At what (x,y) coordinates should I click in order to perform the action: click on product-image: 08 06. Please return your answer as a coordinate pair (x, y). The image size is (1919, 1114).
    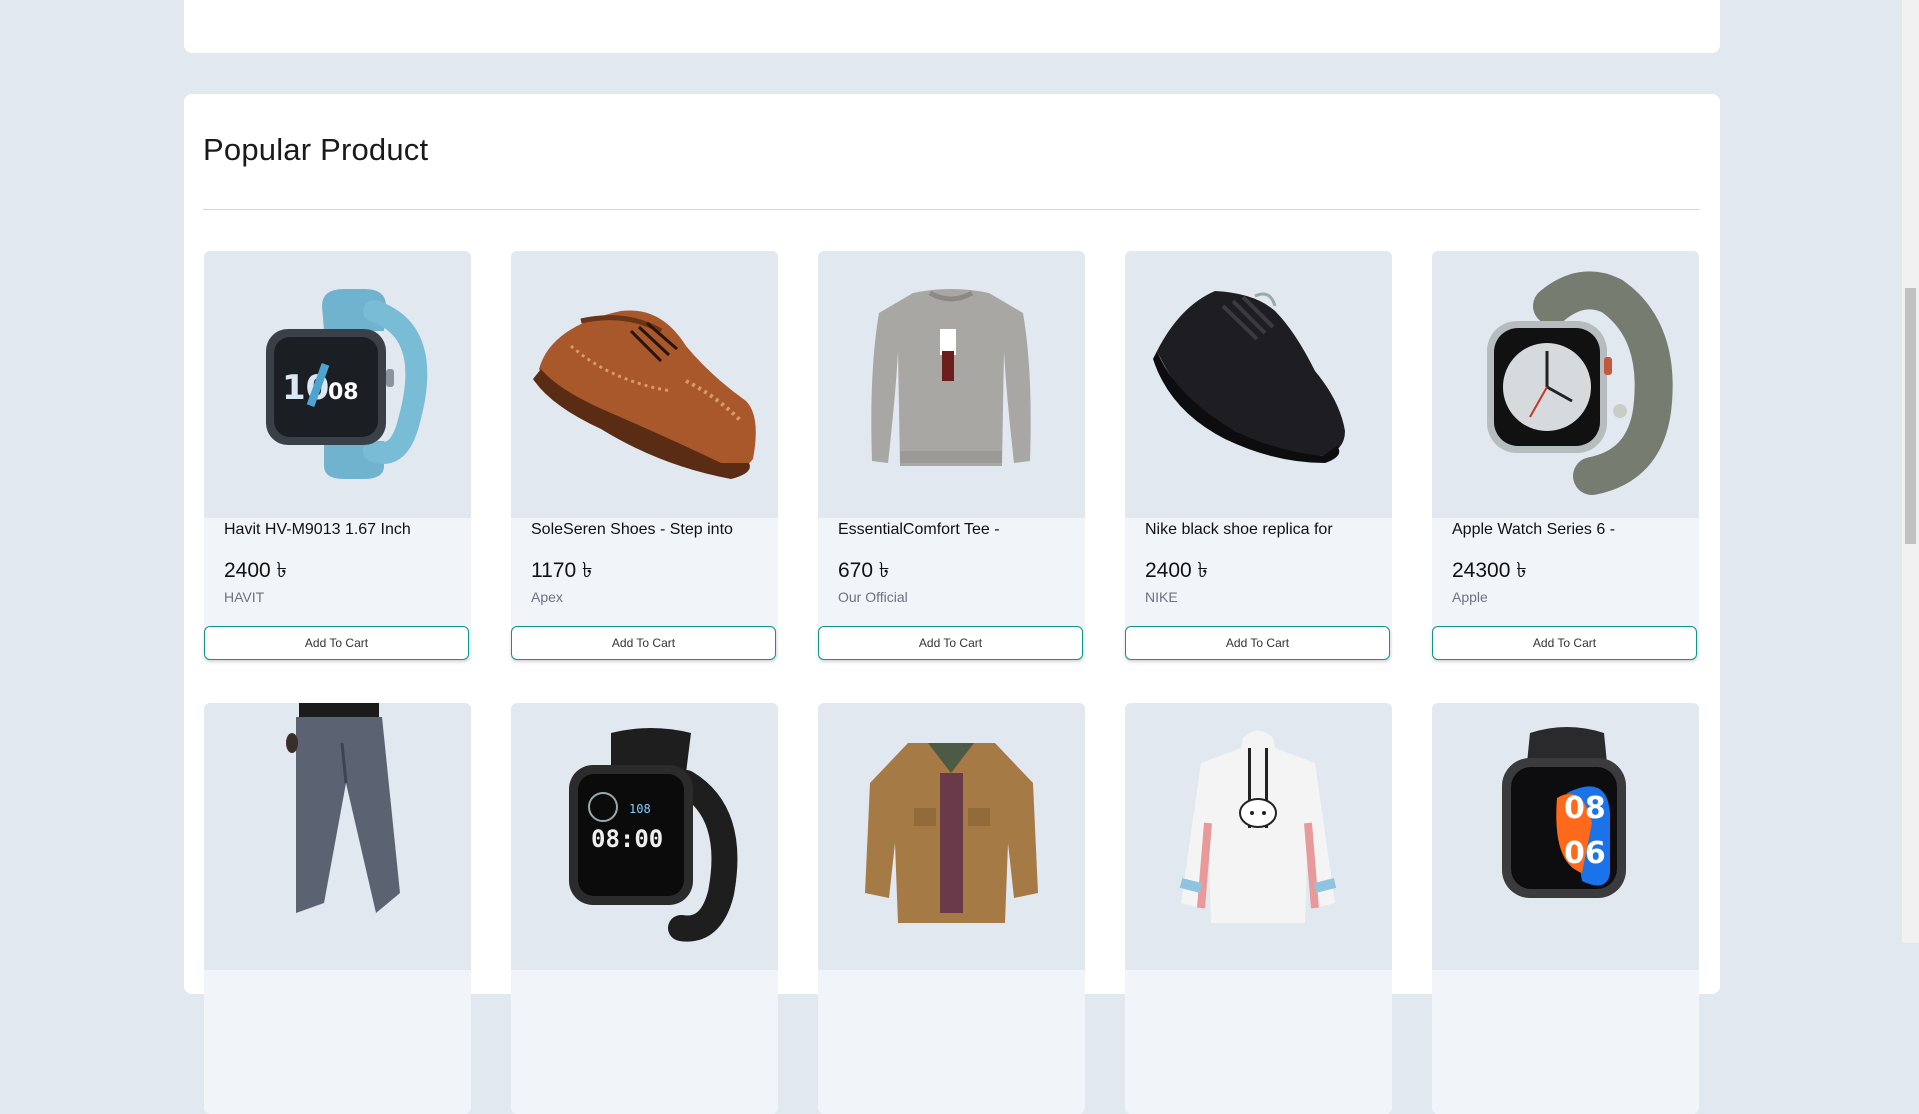
    Looking at the image, I should click on (1565, 836).